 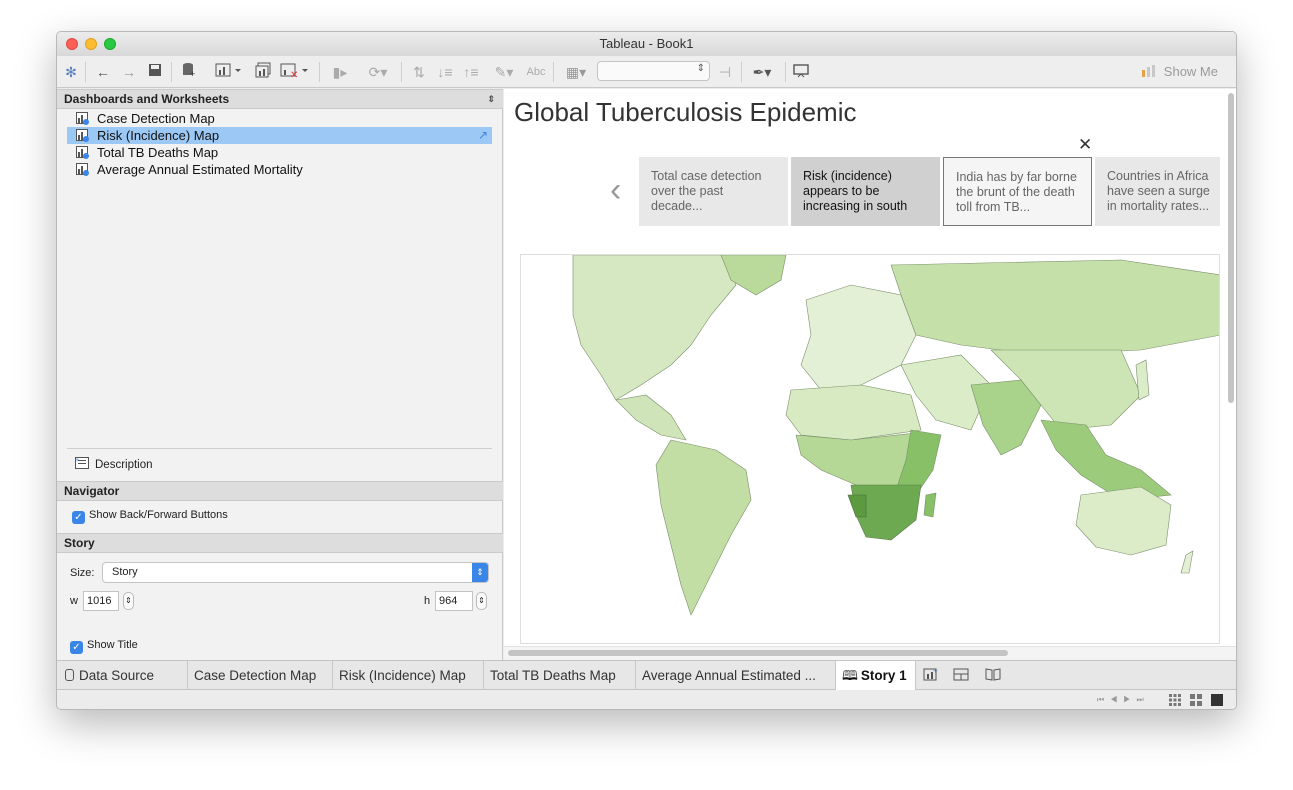 What do you see at coordinates (408, 675) in the screenshot?
I see `tab-risk-incidence-map: Risk (Incidence) Map` at bounding box center [408, 675].